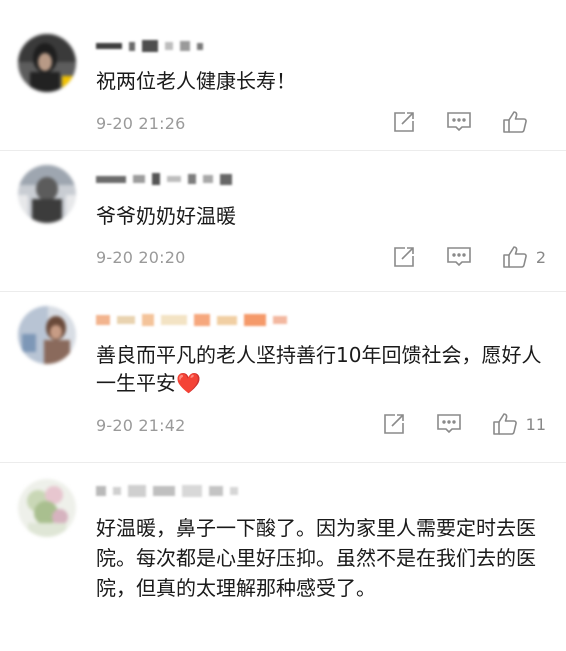 This screenshot has height=651, width=566. What do you see at coordinates (540, 257) in the screenshot?
I see `like-count: 2` at bounding box center [540, 257].